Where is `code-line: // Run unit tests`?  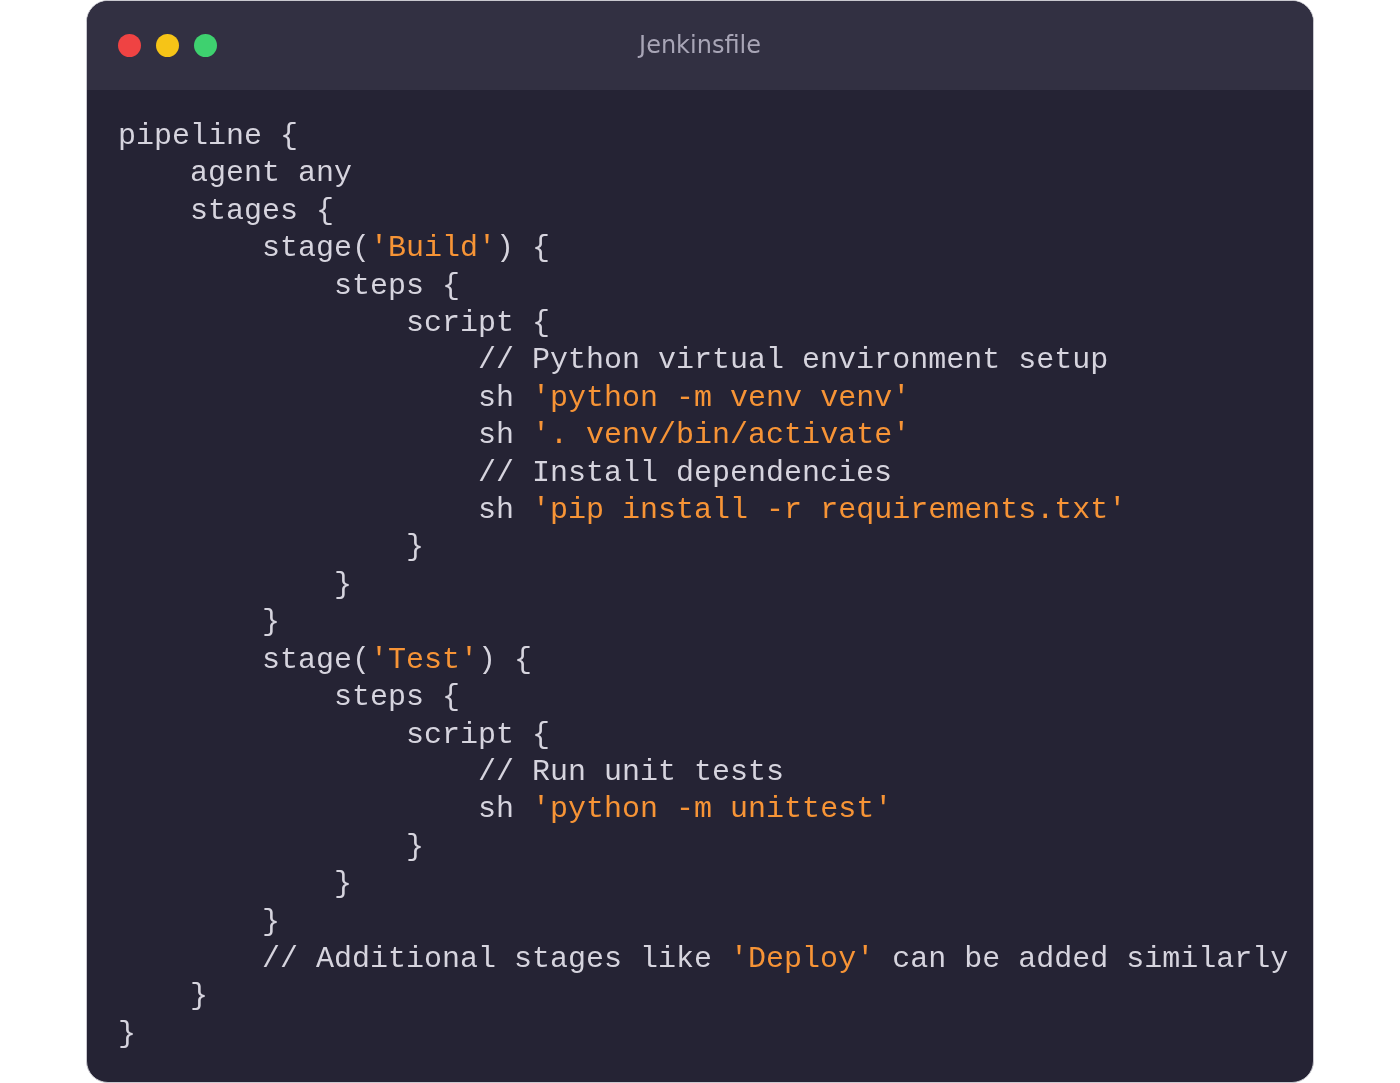 code-line: // Run unit tests is located at coordinates (631, 772).